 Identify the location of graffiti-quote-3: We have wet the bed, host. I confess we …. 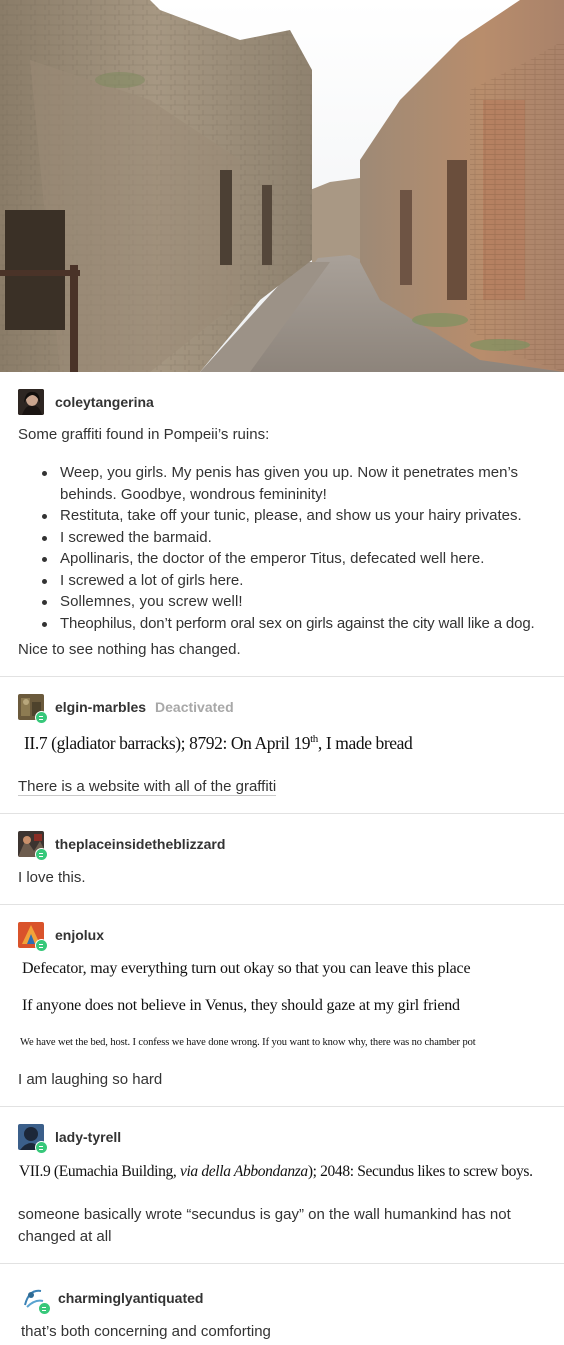
(248, 1042).